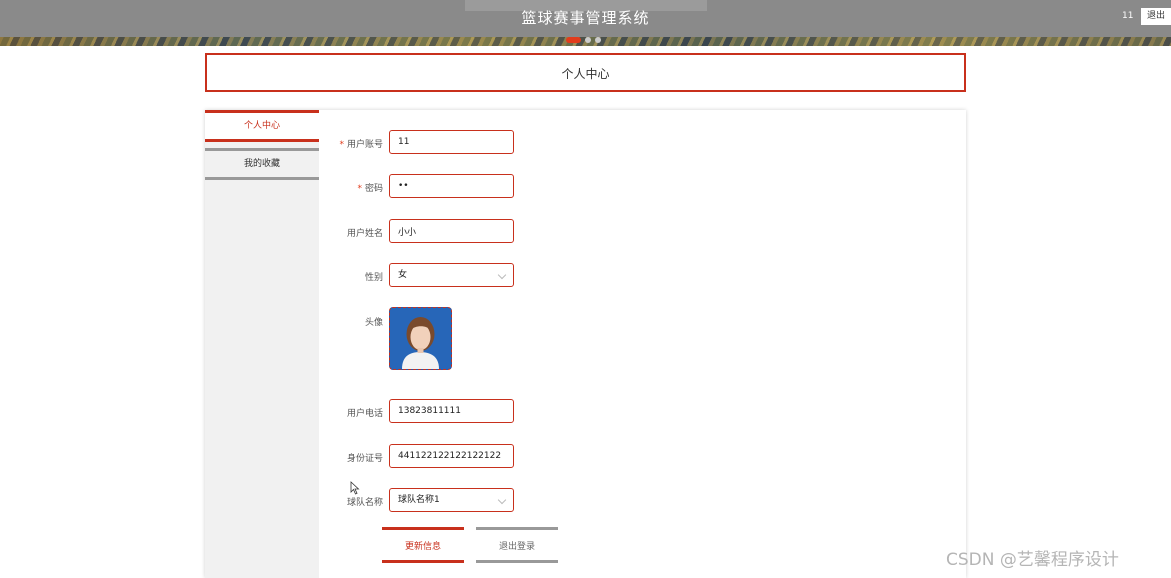 The height and width of the screenshot is (578, 1171). Describe the element at coordinates (451, 500) in the screenshot. I see `team-select: 球队名称1` at that location.